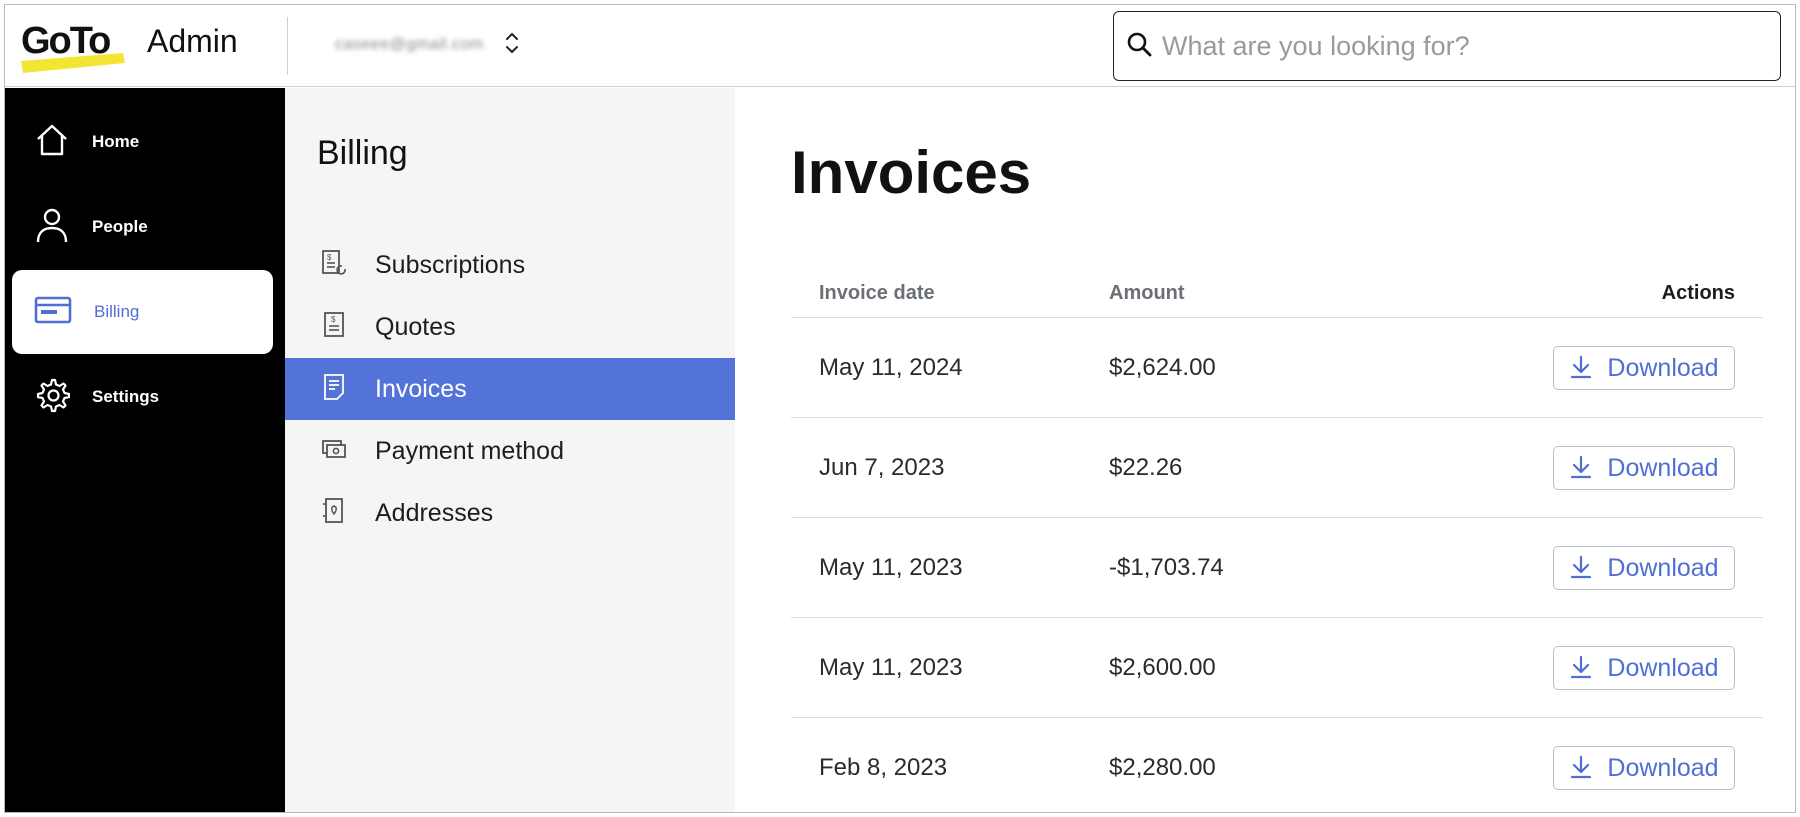 The image size is (1800, 817). Describe the element at coordinates (1146, 467) in the screenshot. I see `invoice-amount: $22.26` at that location.